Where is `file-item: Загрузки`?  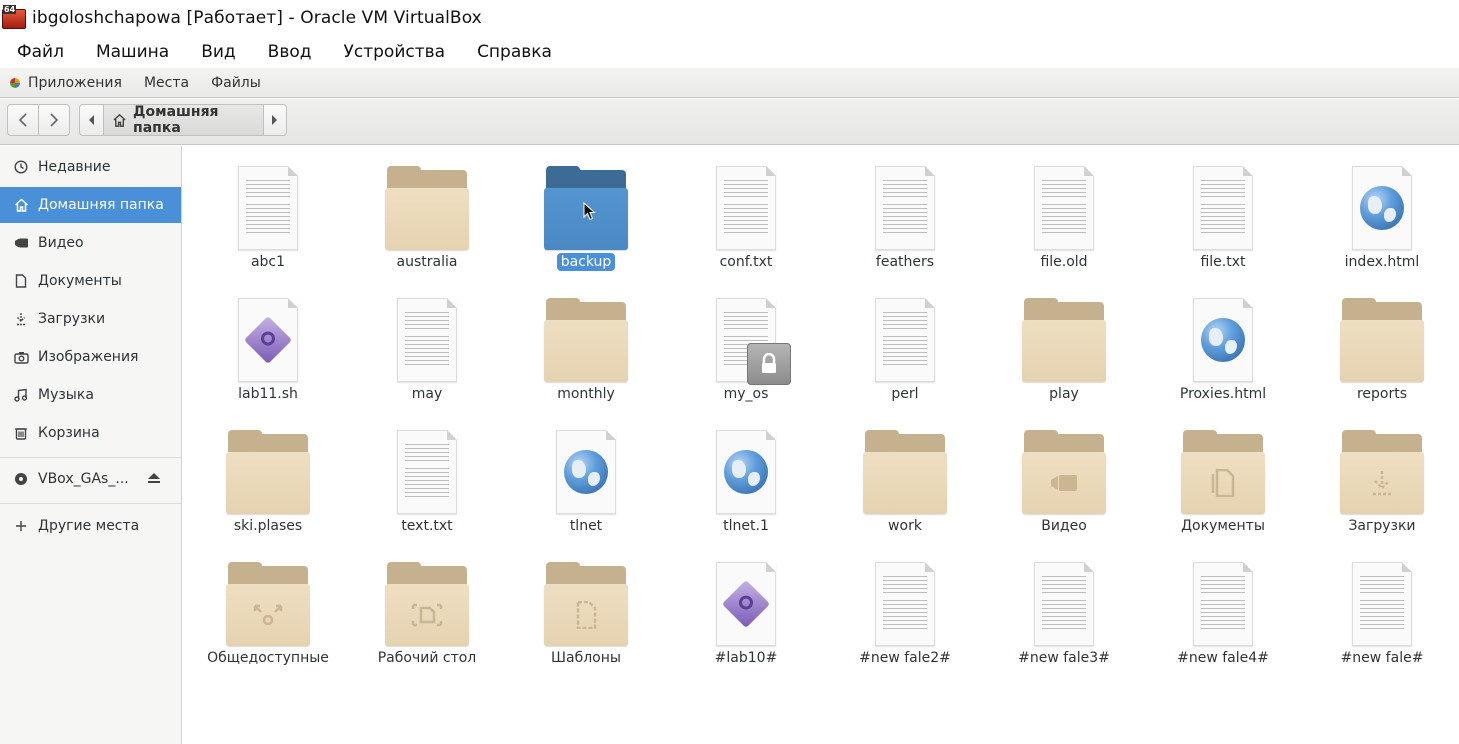 file-item: Загрузки is located at coordinates (1382, 472).